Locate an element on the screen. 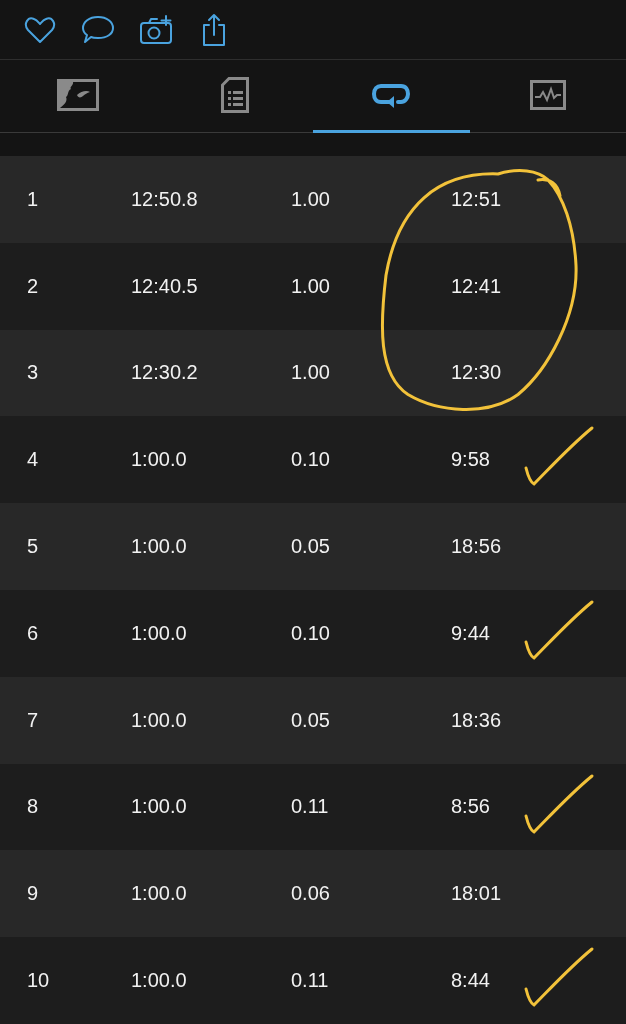 Image resolution: width=626 pixels, height=1024 pixels. comment-icon is located at coordinates (98, 29).